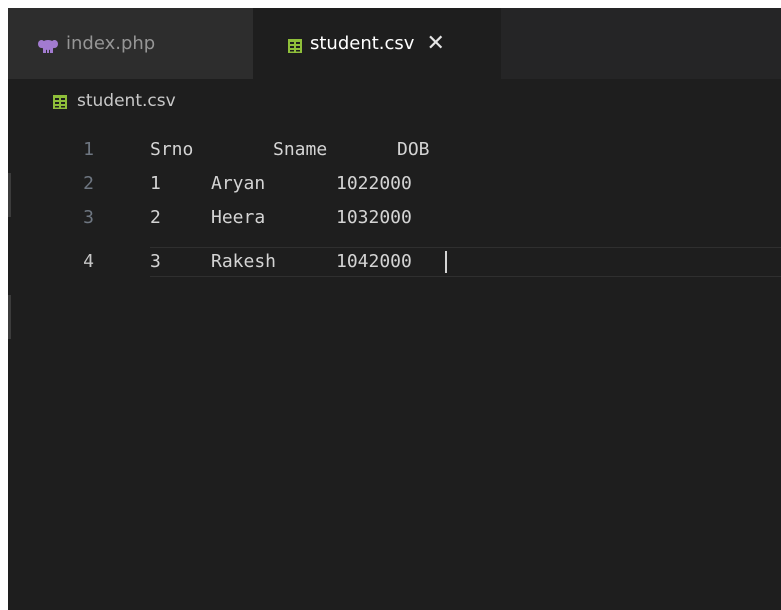  I want to click on csv-cell: 1042000, so click(374, 261).